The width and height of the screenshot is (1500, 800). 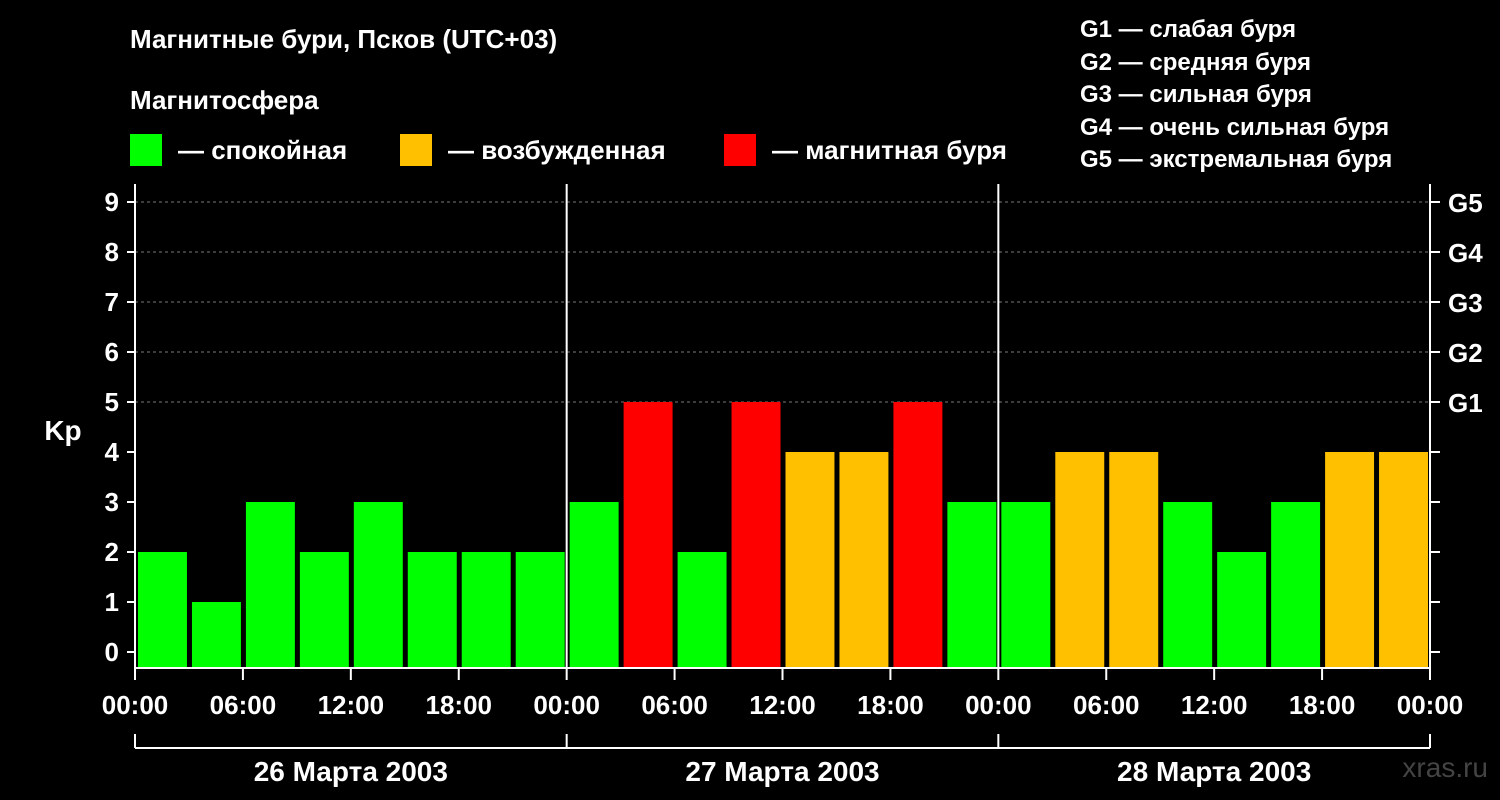 I want to click on y-tick-label: 7, so click(x=112, y=302).